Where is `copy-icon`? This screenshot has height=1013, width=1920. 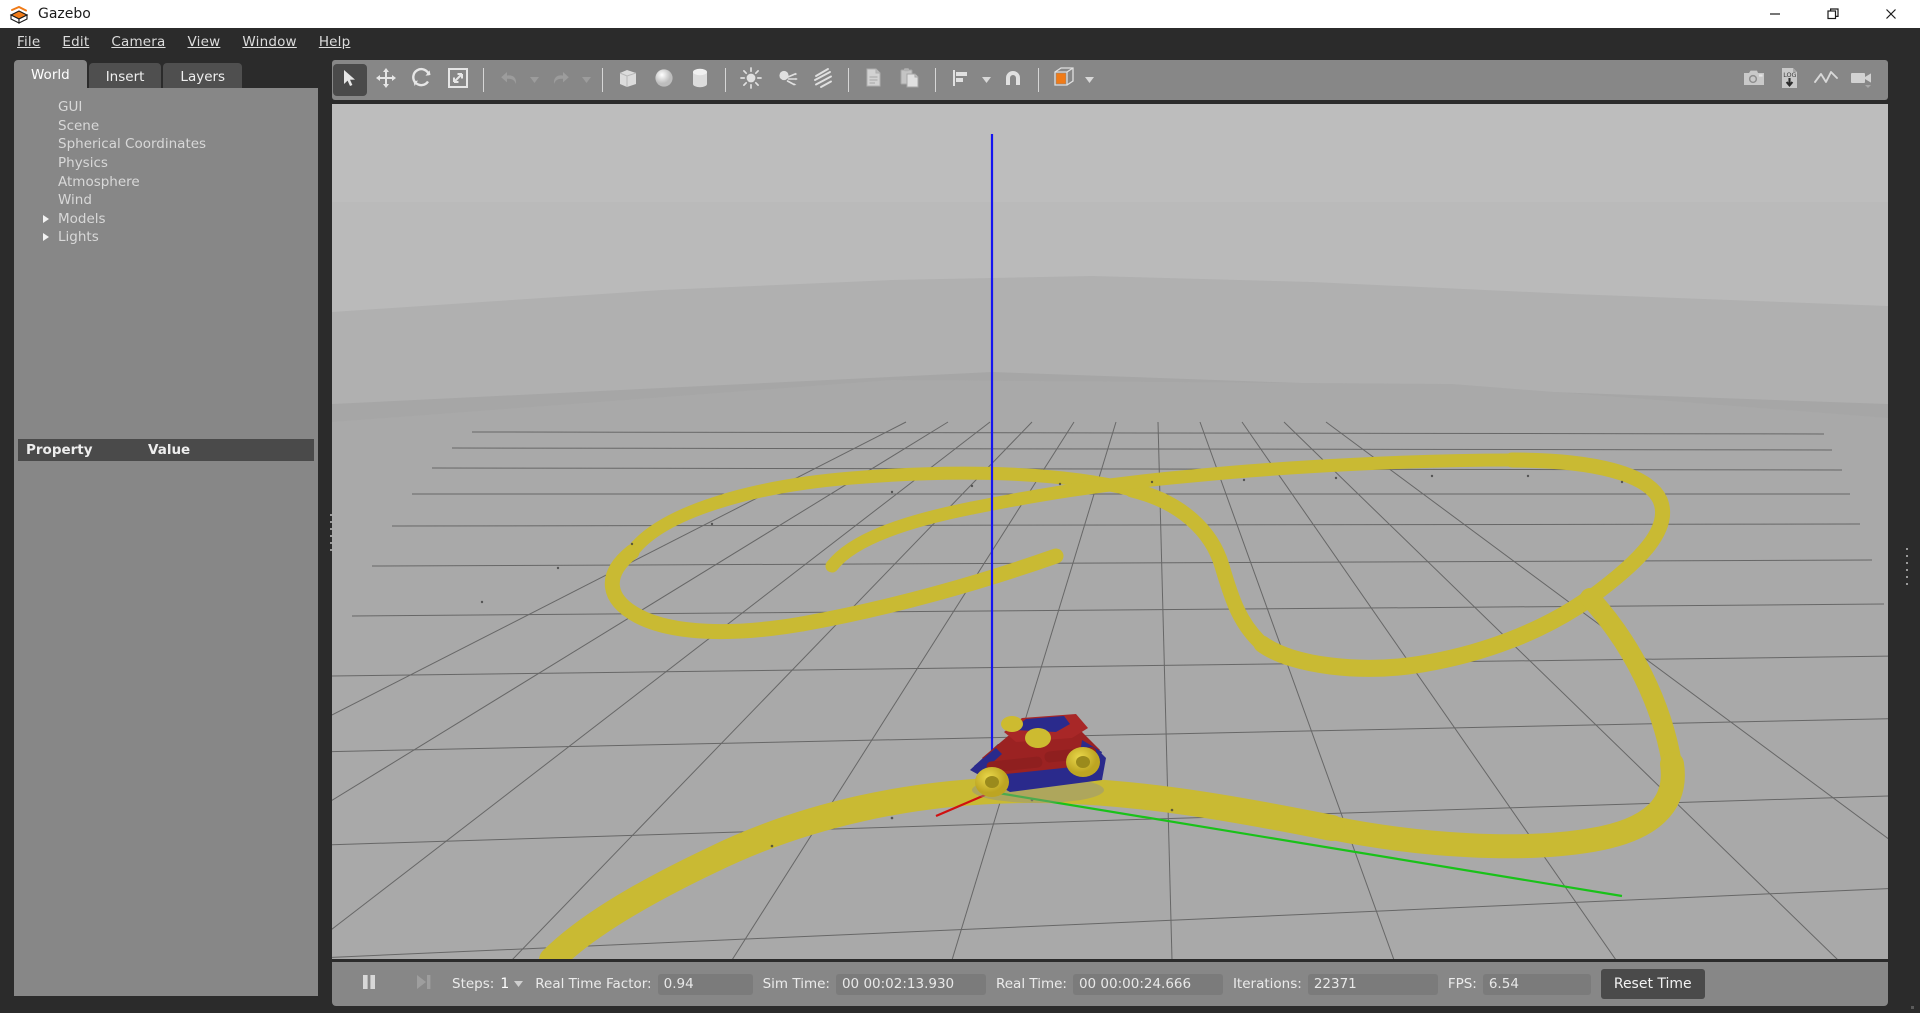
copy-icon is located at coordinates (874, 80).